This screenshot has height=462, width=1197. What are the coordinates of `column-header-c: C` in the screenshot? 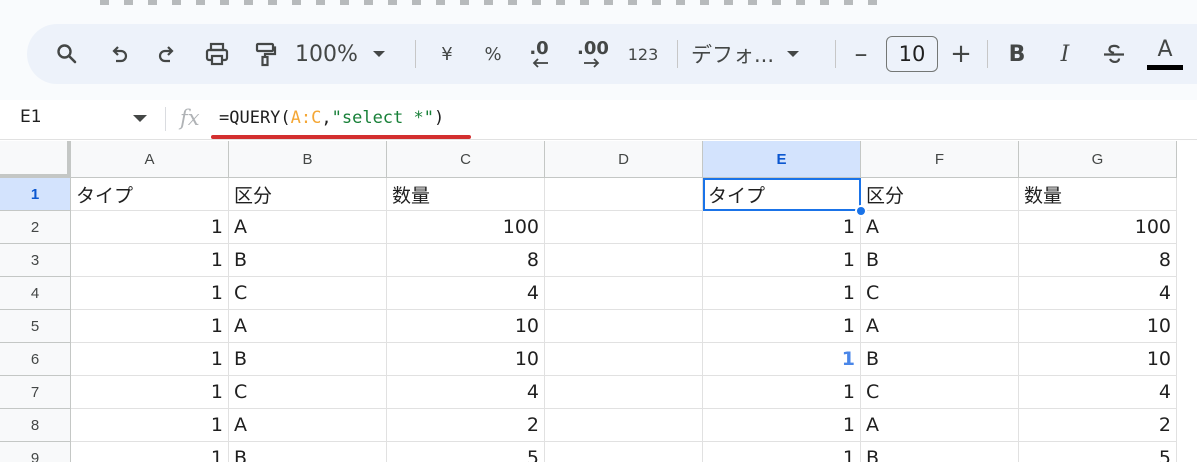 It's located at (466, 159).